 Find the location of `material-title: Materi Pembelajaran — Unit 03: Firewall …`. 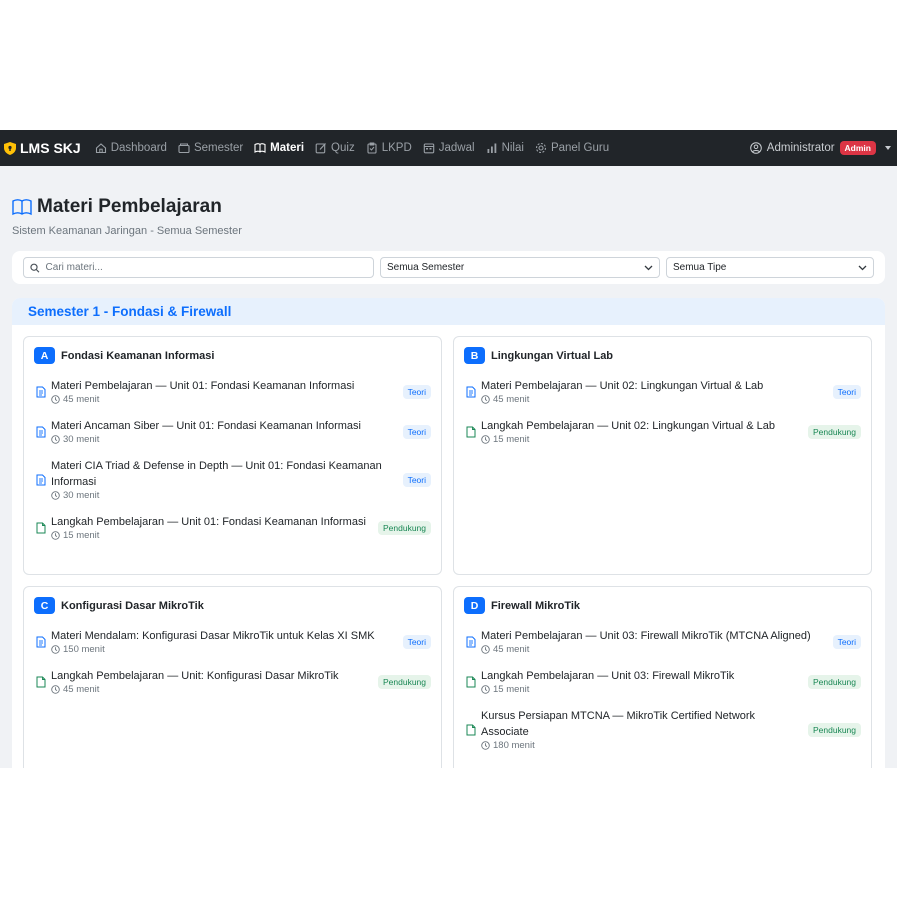

material-title: Materi Pembelajaran — Unit 03: Firewall … is located at coordinates (654, 636).